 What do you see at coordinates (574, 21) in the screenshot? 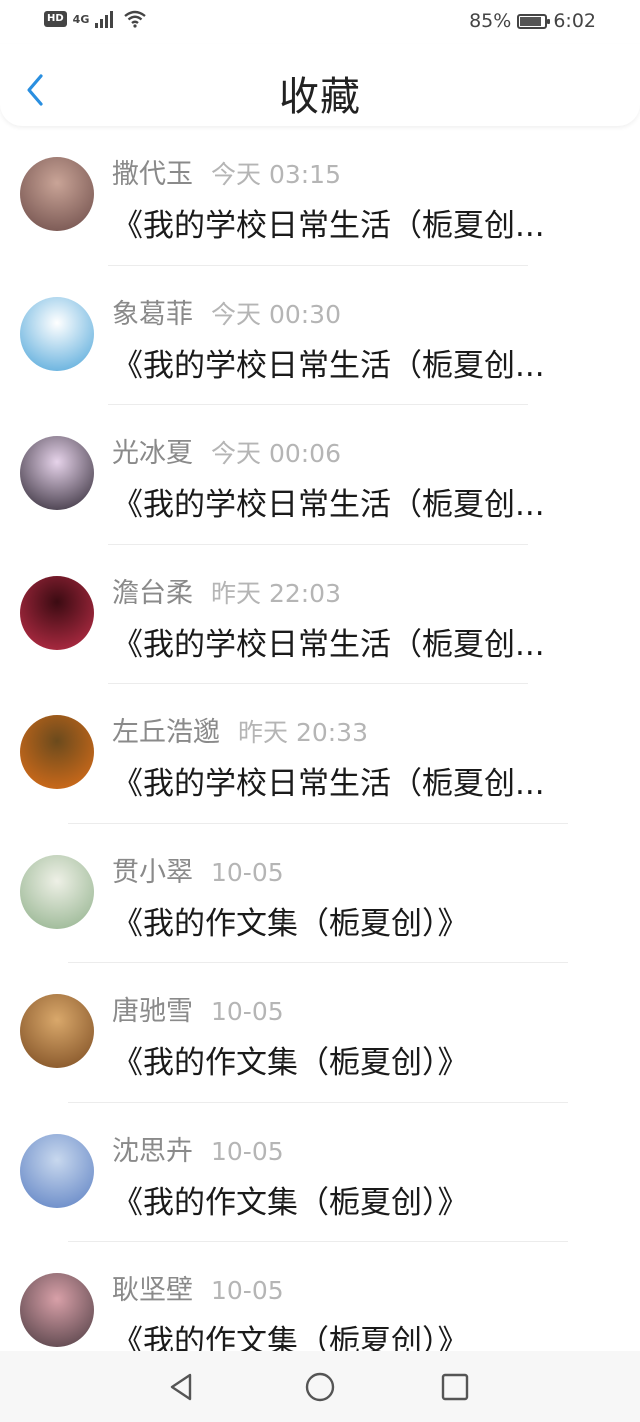
I see `clock: 6:02` at bounding box center [574, 21].